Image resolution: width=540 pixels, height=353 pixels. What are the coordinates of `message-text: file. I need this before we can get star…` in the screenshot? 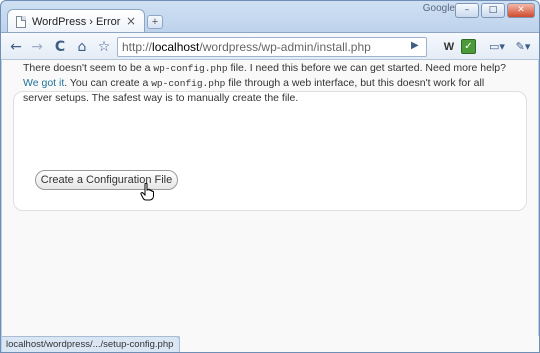 It's located at (366, 68).